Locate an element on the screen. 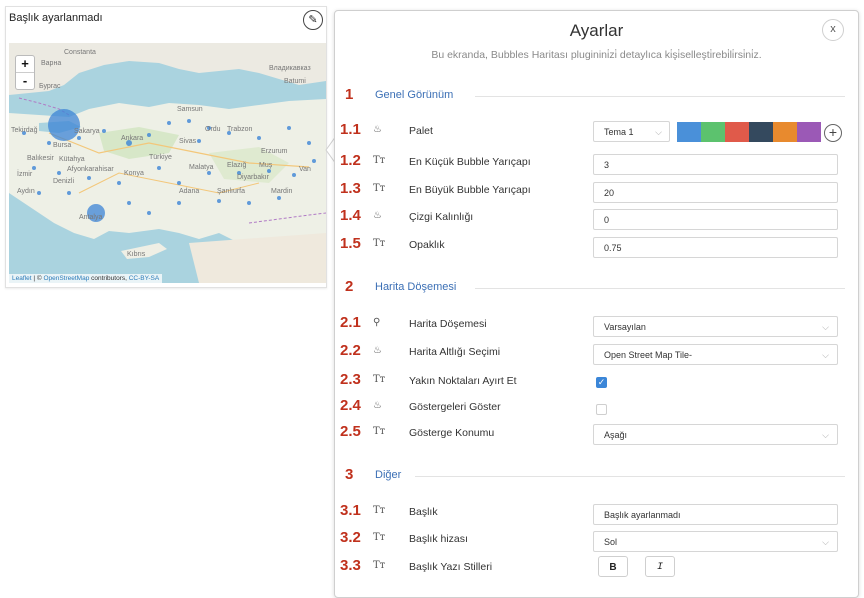  svg-text: Kütahya is located at coordinates (72, 159).